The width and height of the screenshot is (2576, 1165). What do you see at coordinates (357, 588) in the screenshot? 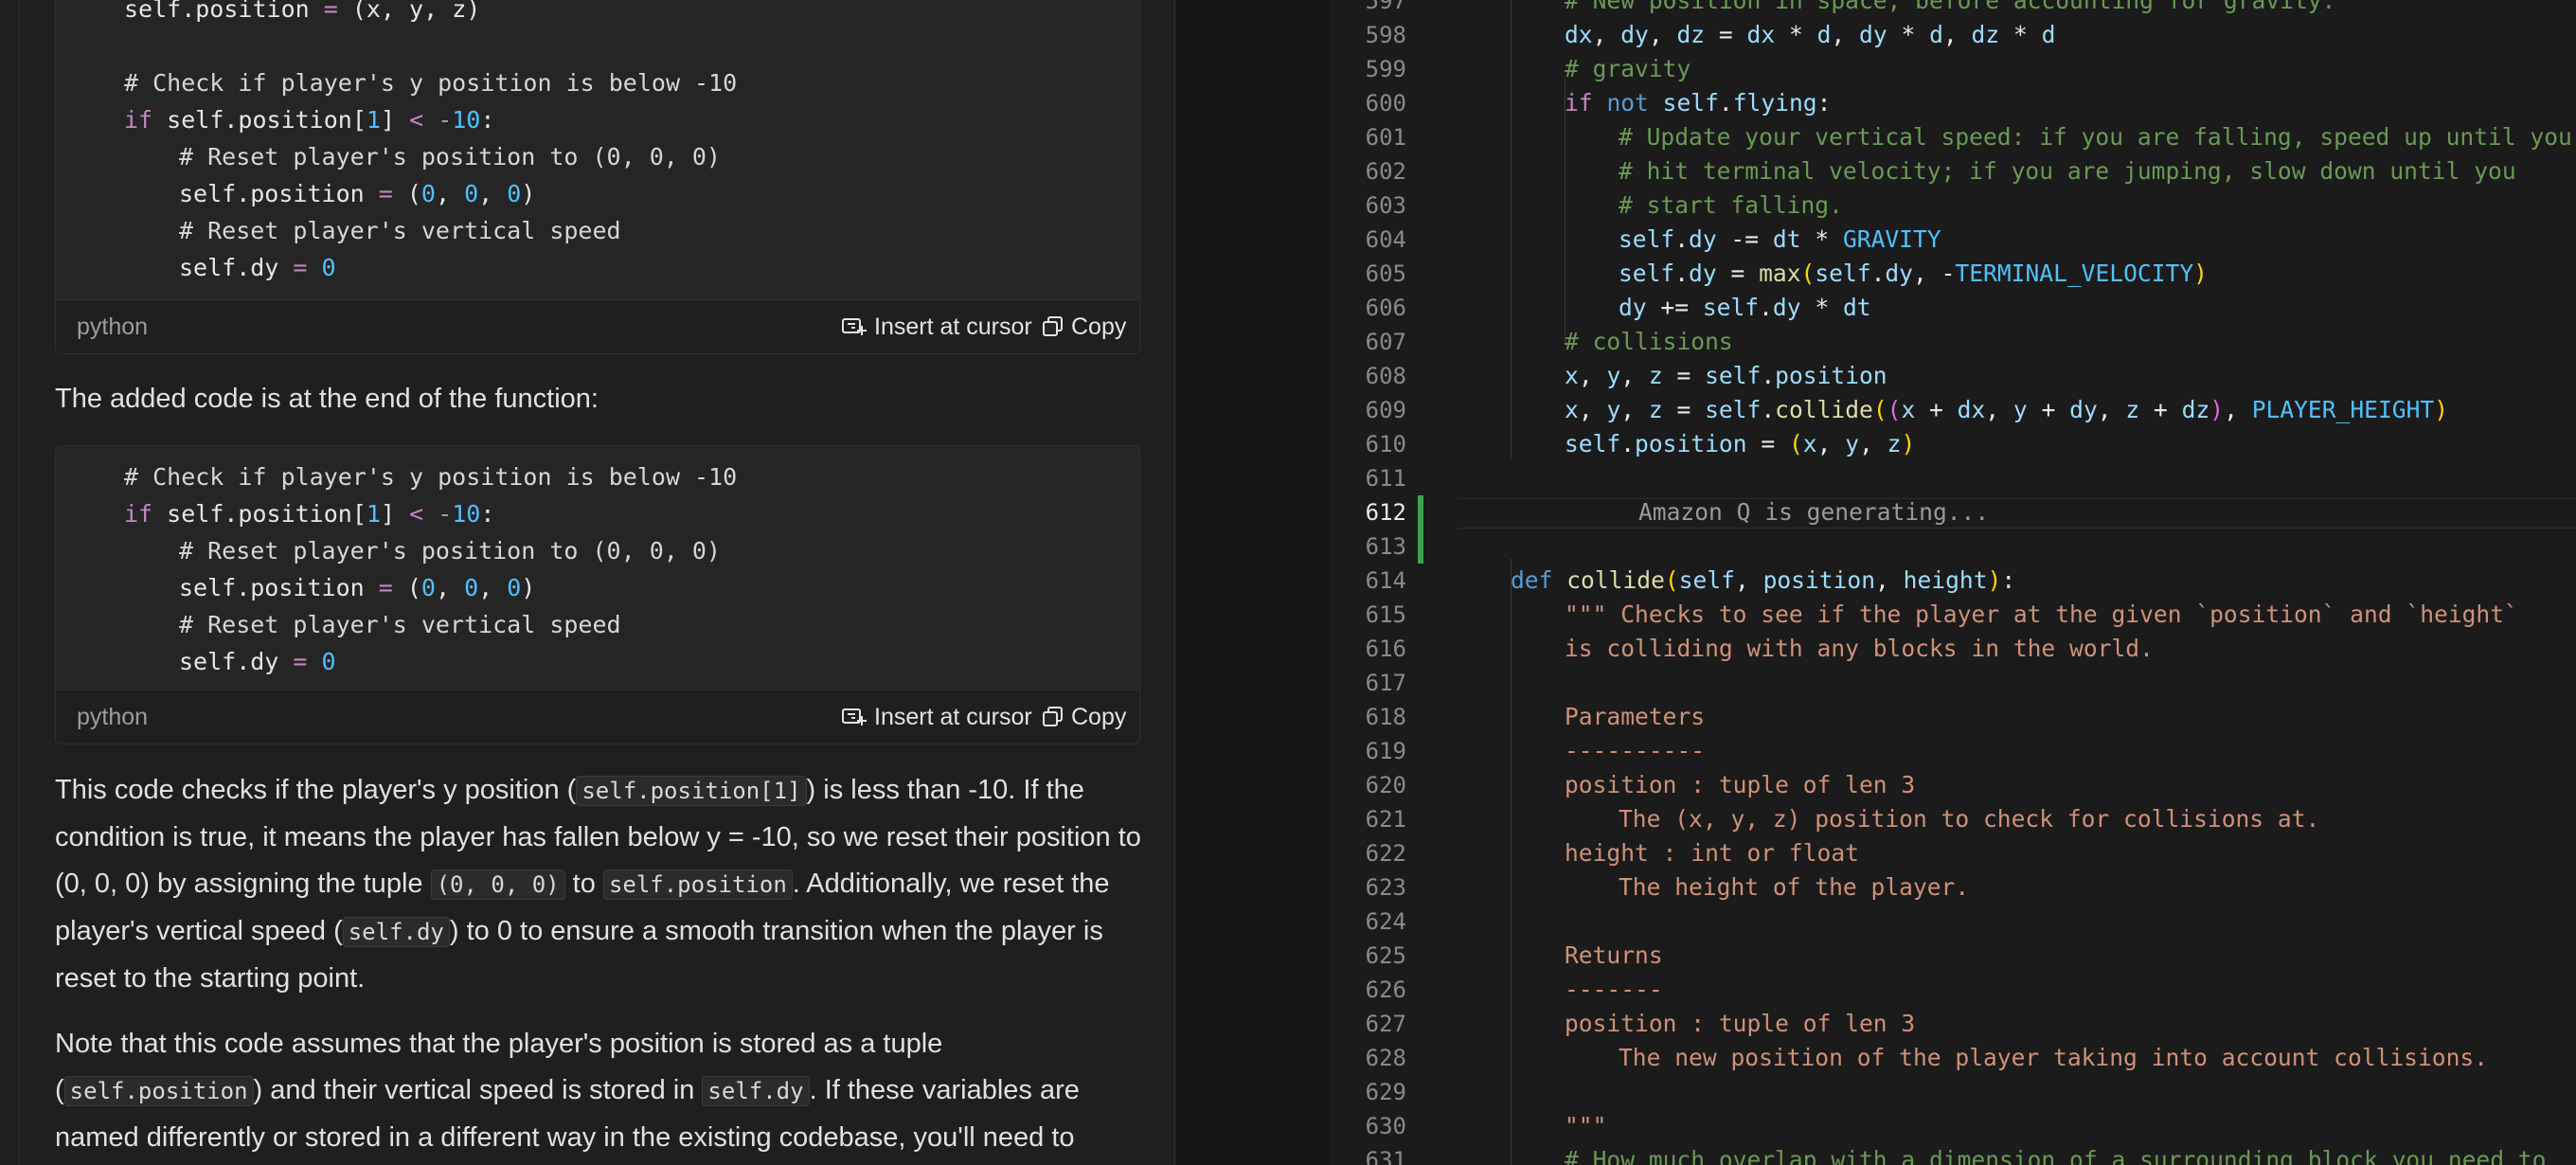
I see `code-line: self.position = (0, 0, 0)` at bounding box center [357, 588].